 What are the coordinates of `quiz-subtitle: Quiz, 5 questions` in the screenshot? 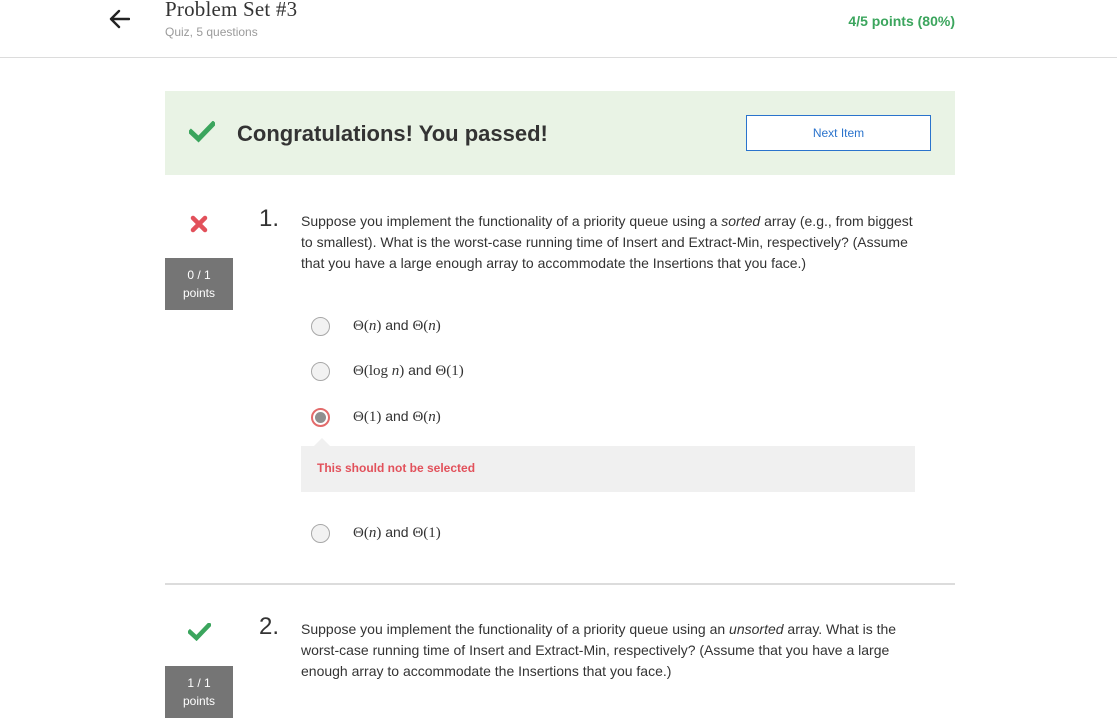 It's located at (211, 32).